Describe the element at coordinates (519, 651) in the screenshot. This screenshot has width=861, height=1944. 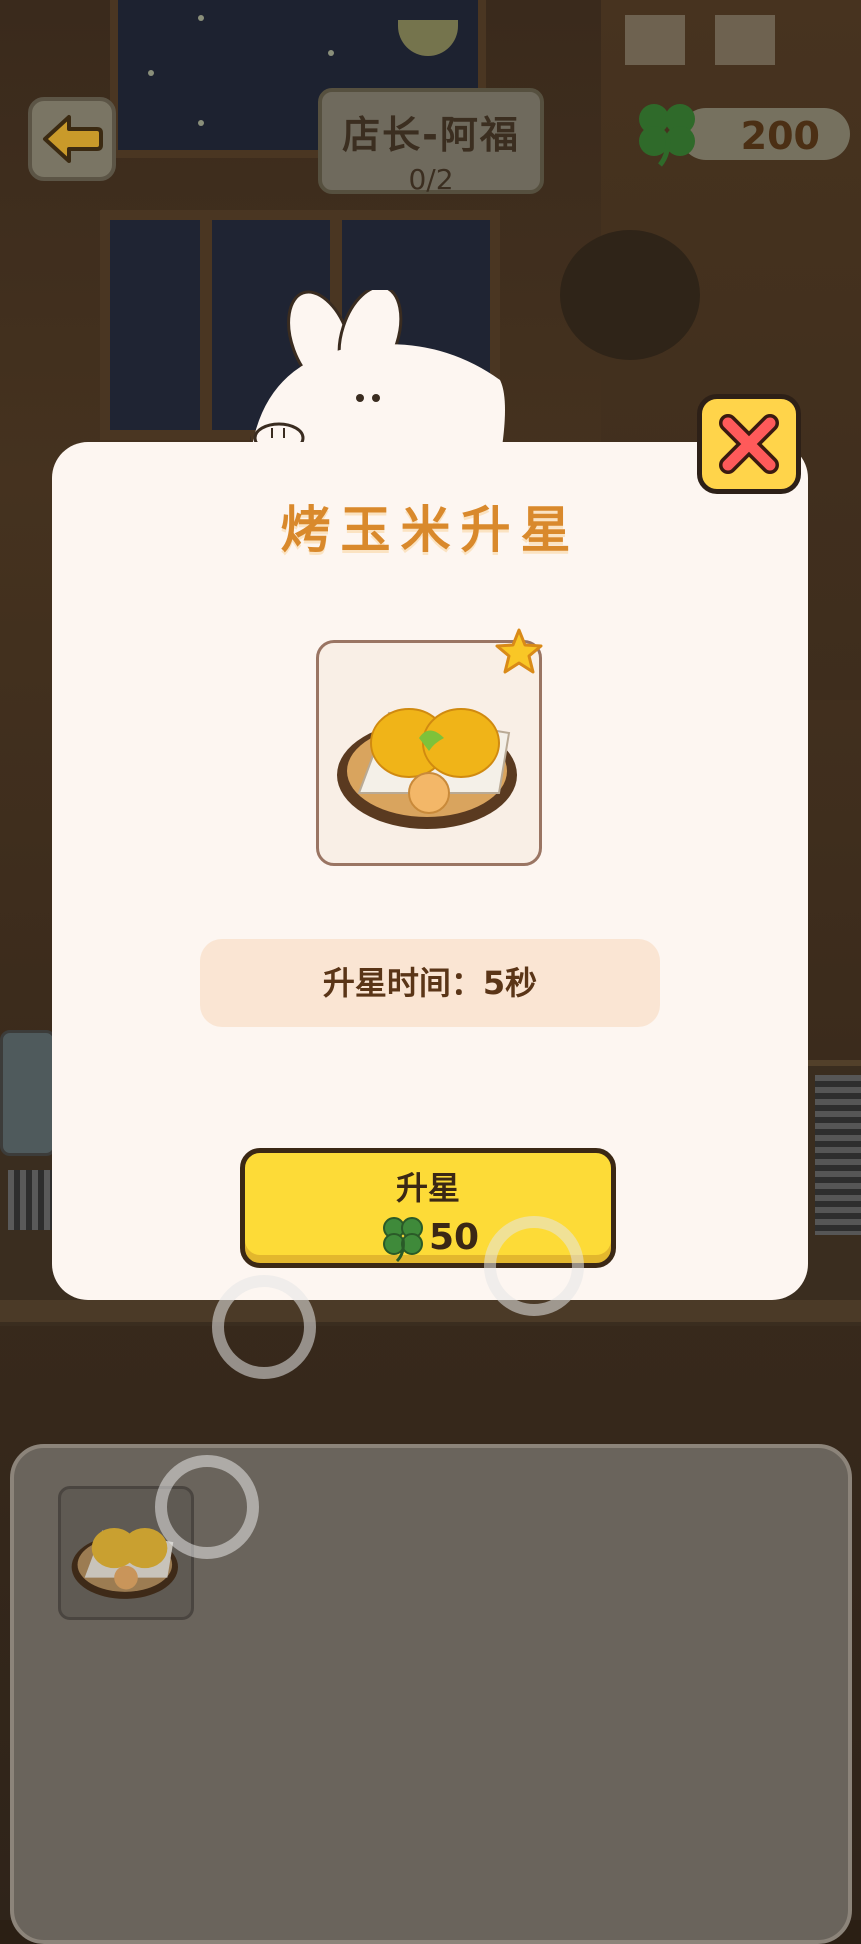
I see `star-rank-icon` at that location.